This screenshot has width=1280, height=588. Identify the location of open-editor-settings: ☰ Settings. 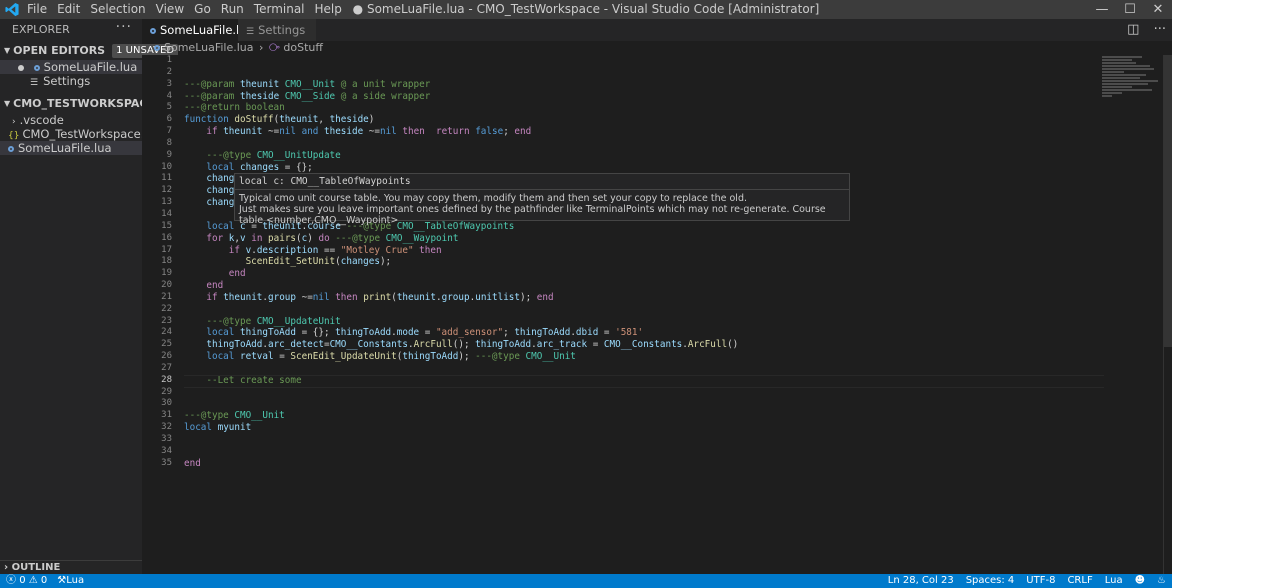
(71, 81).